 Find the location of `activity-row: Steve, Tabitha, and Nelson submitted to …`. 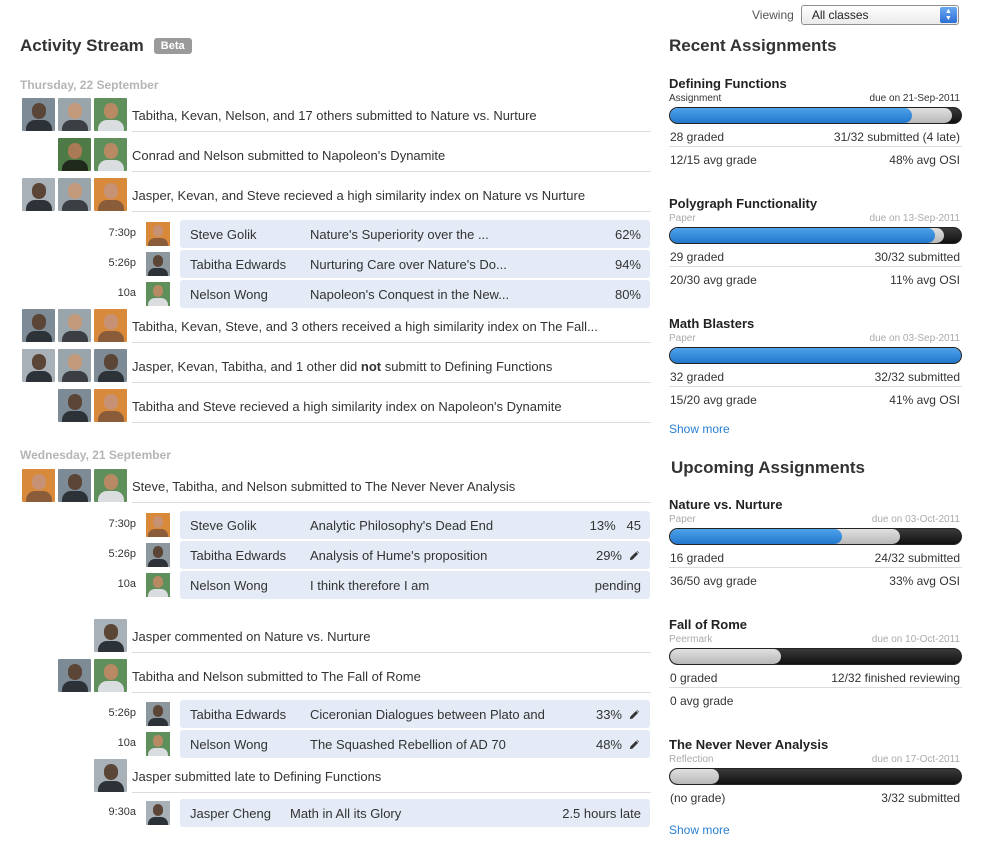

activity-row: Steve, Tabitha, and Nelson submitted to … is located at coordinates (334, 486).